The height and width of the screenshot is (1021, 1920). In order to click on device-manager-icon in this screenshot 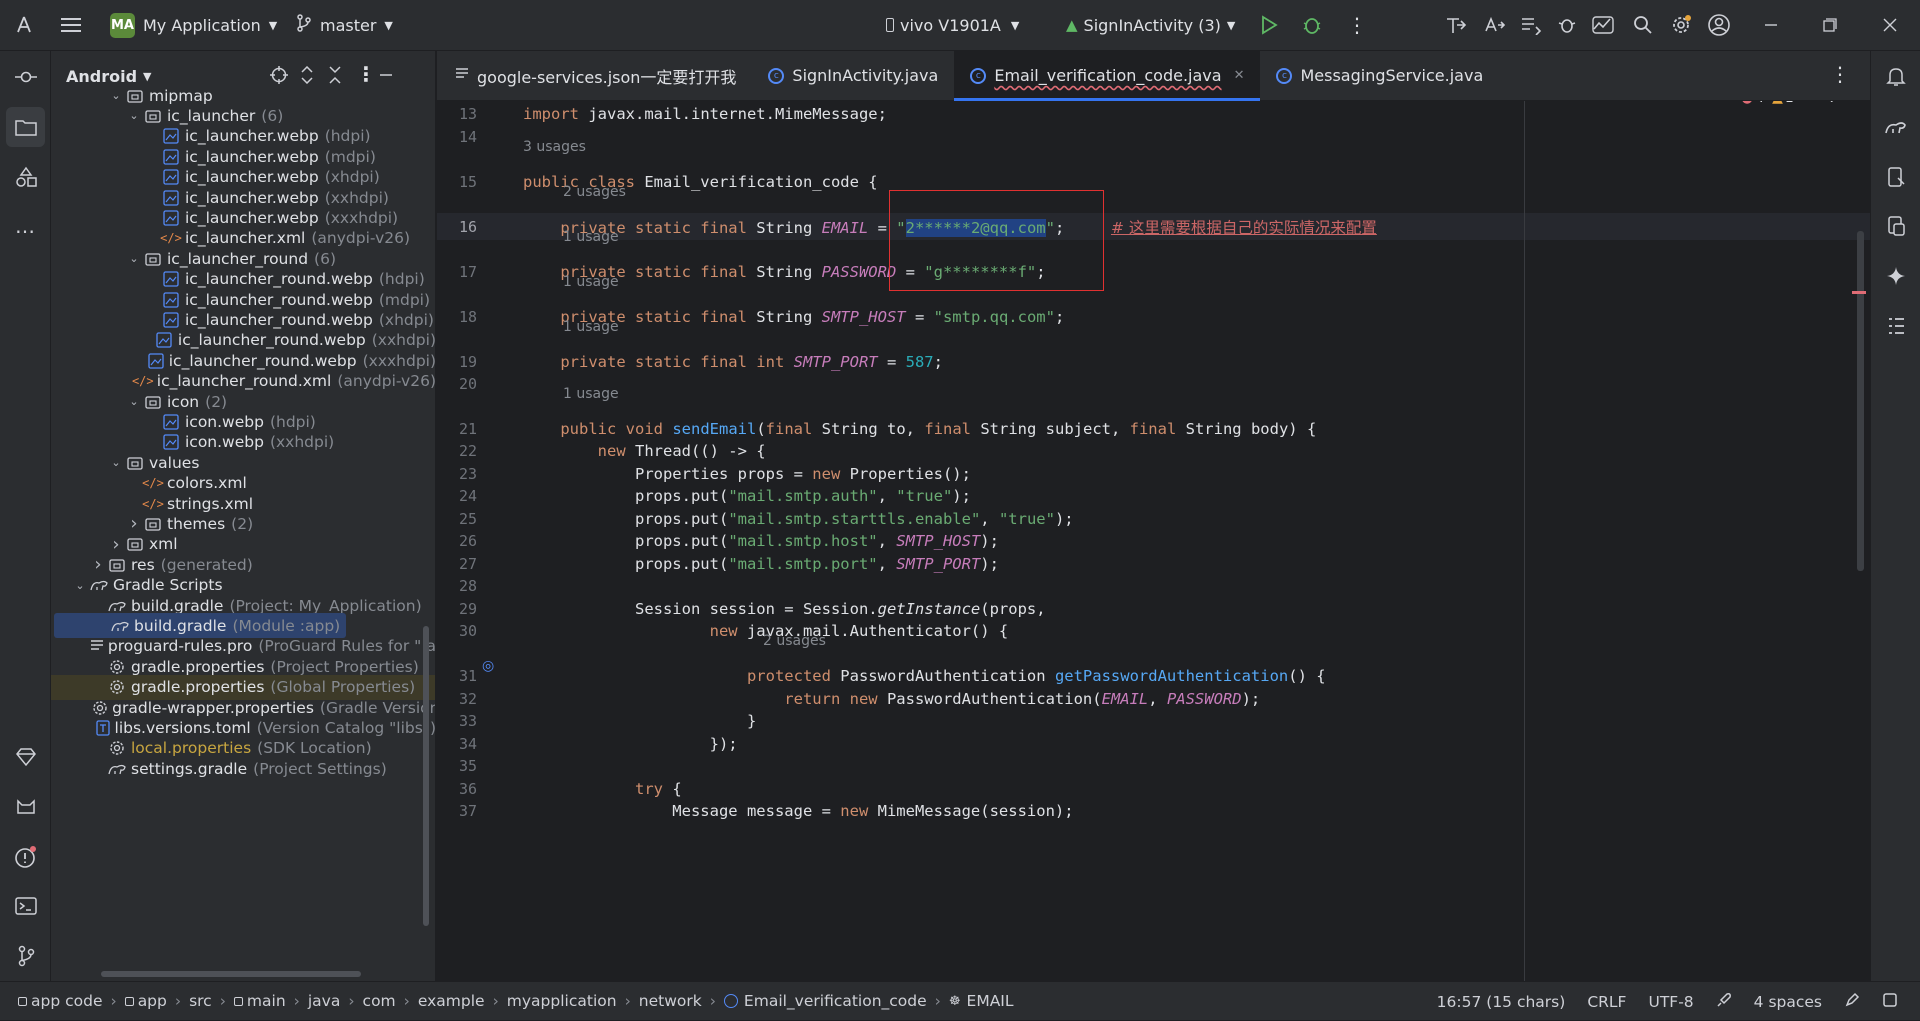, I will do `click(1895, 177)`.